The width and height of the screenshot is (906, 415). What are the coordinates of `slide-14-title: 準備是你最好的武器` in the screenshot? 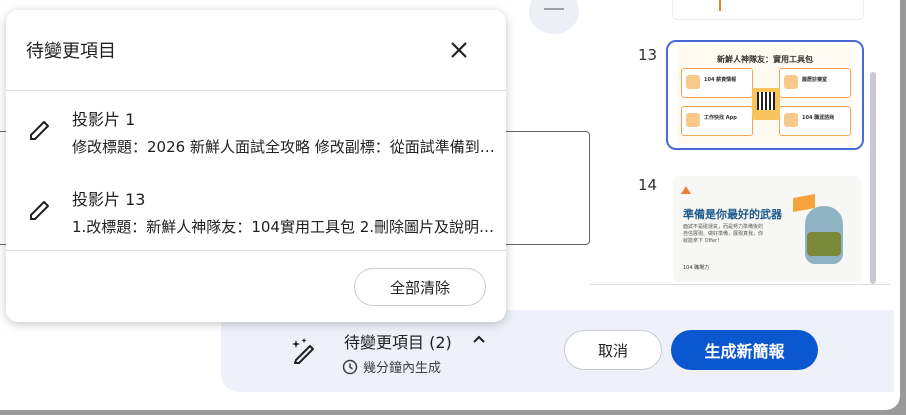 It's located at (732, 214).